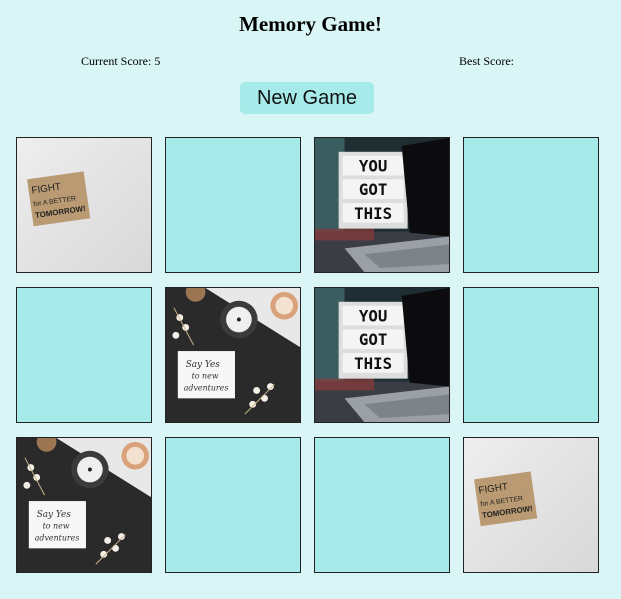 The width and height of the screenshot is (621, 599). What do you see at coordinates (486, 61) in the screenshot?
I see `best-score: Best Score:` at bounding box center [486, 61].